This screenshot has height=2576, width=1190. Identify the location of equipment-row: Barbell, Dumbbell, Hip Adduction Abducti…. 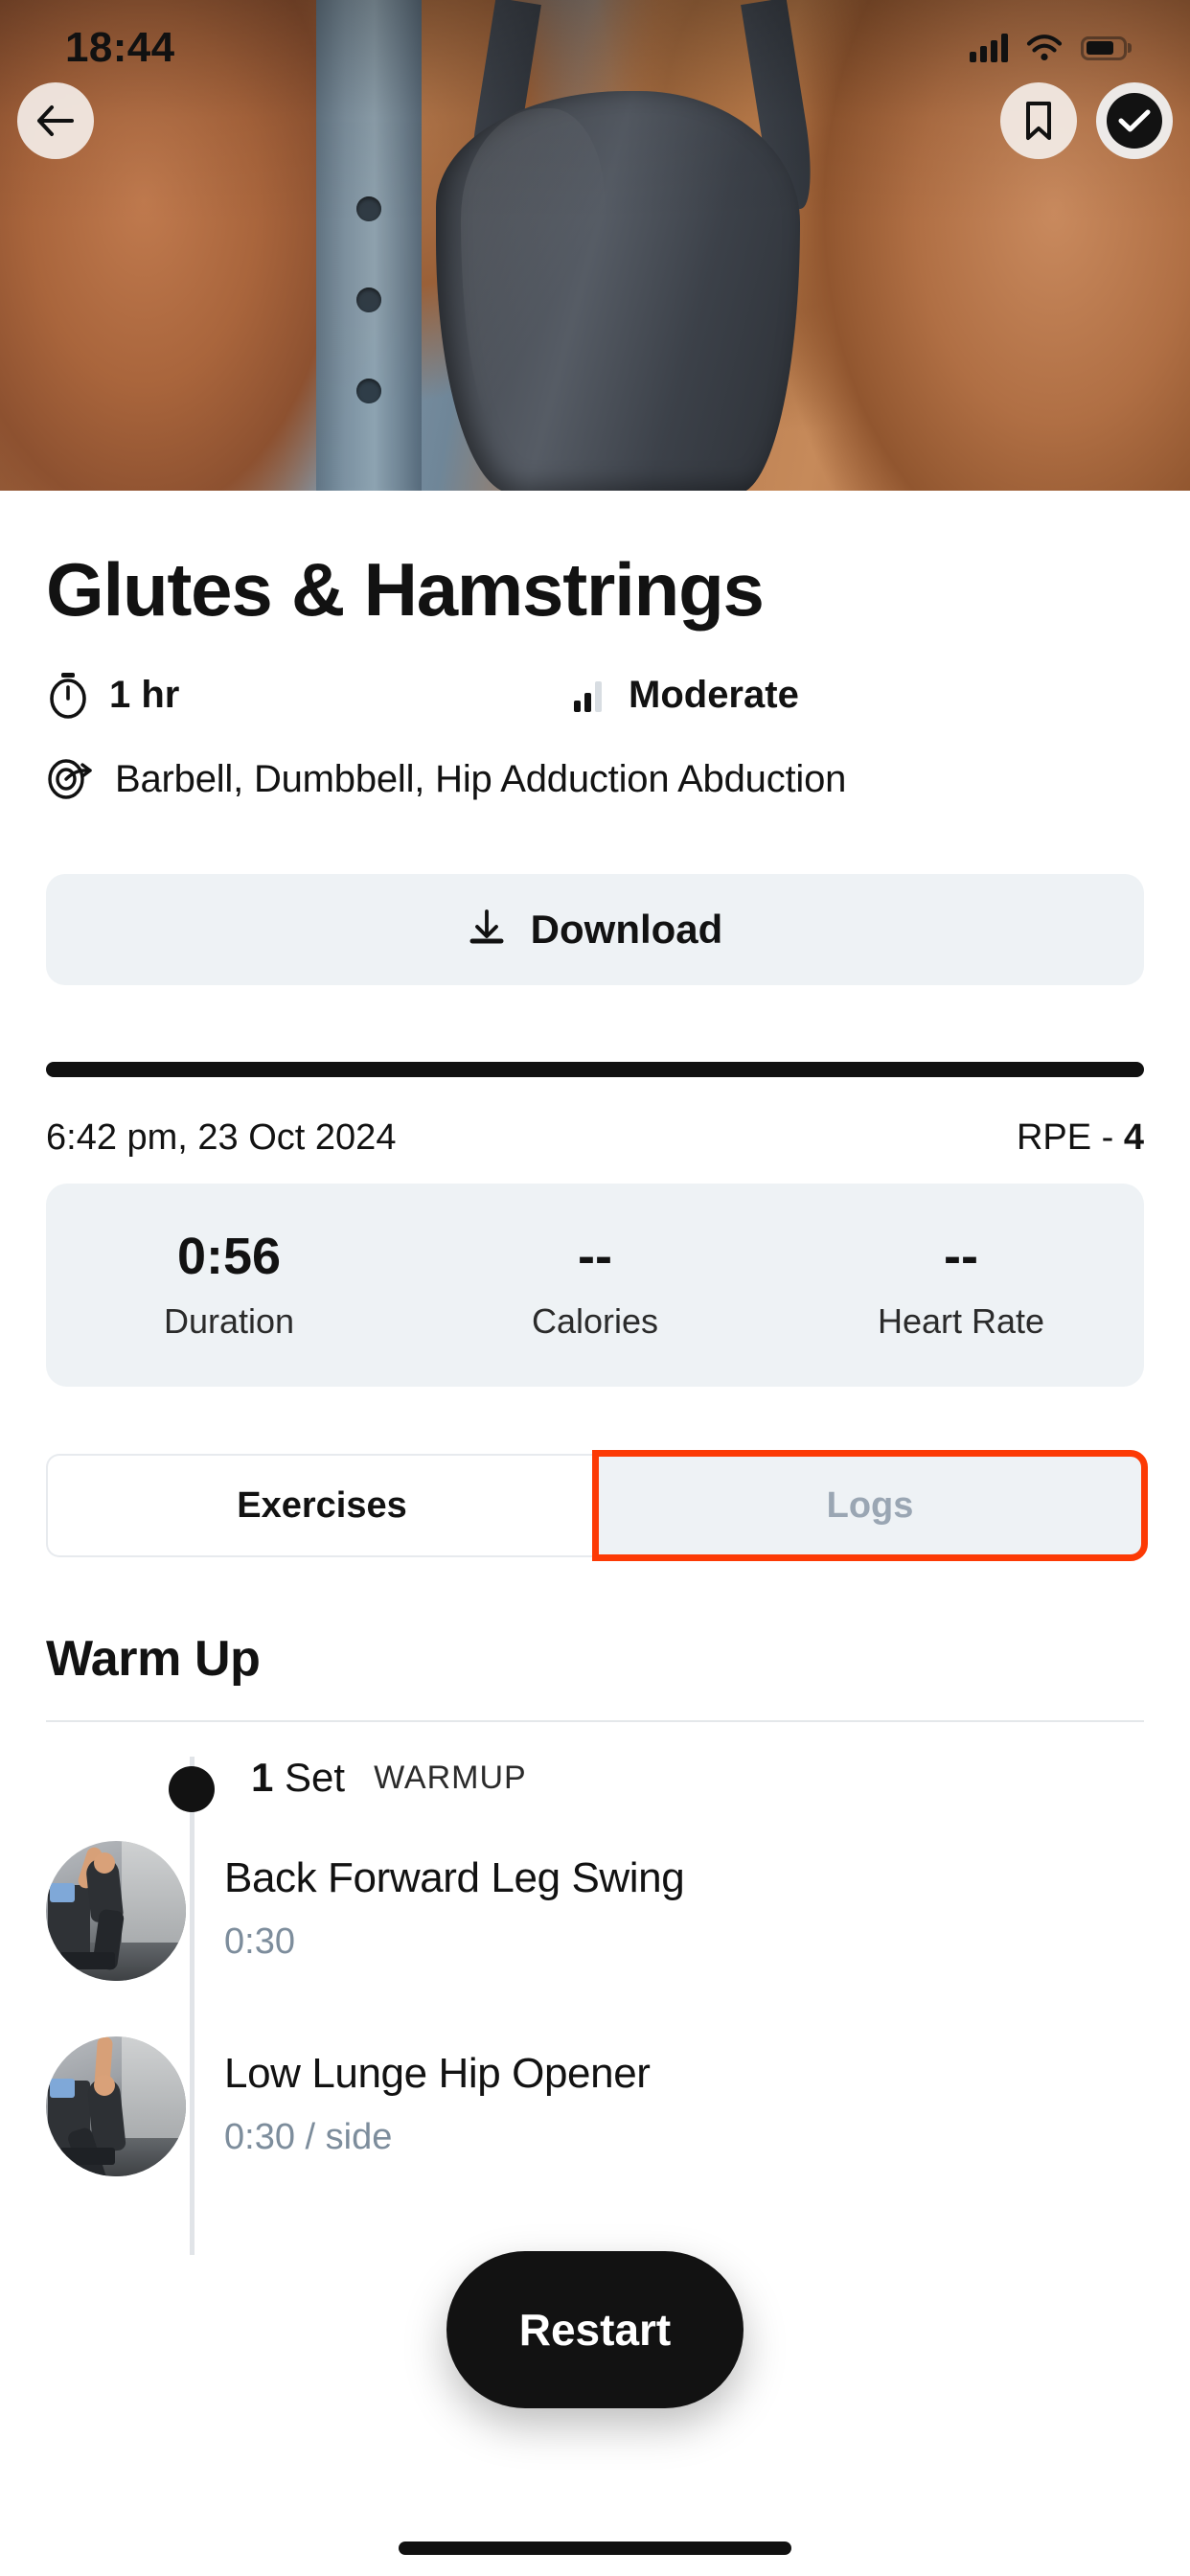
(595, 779).